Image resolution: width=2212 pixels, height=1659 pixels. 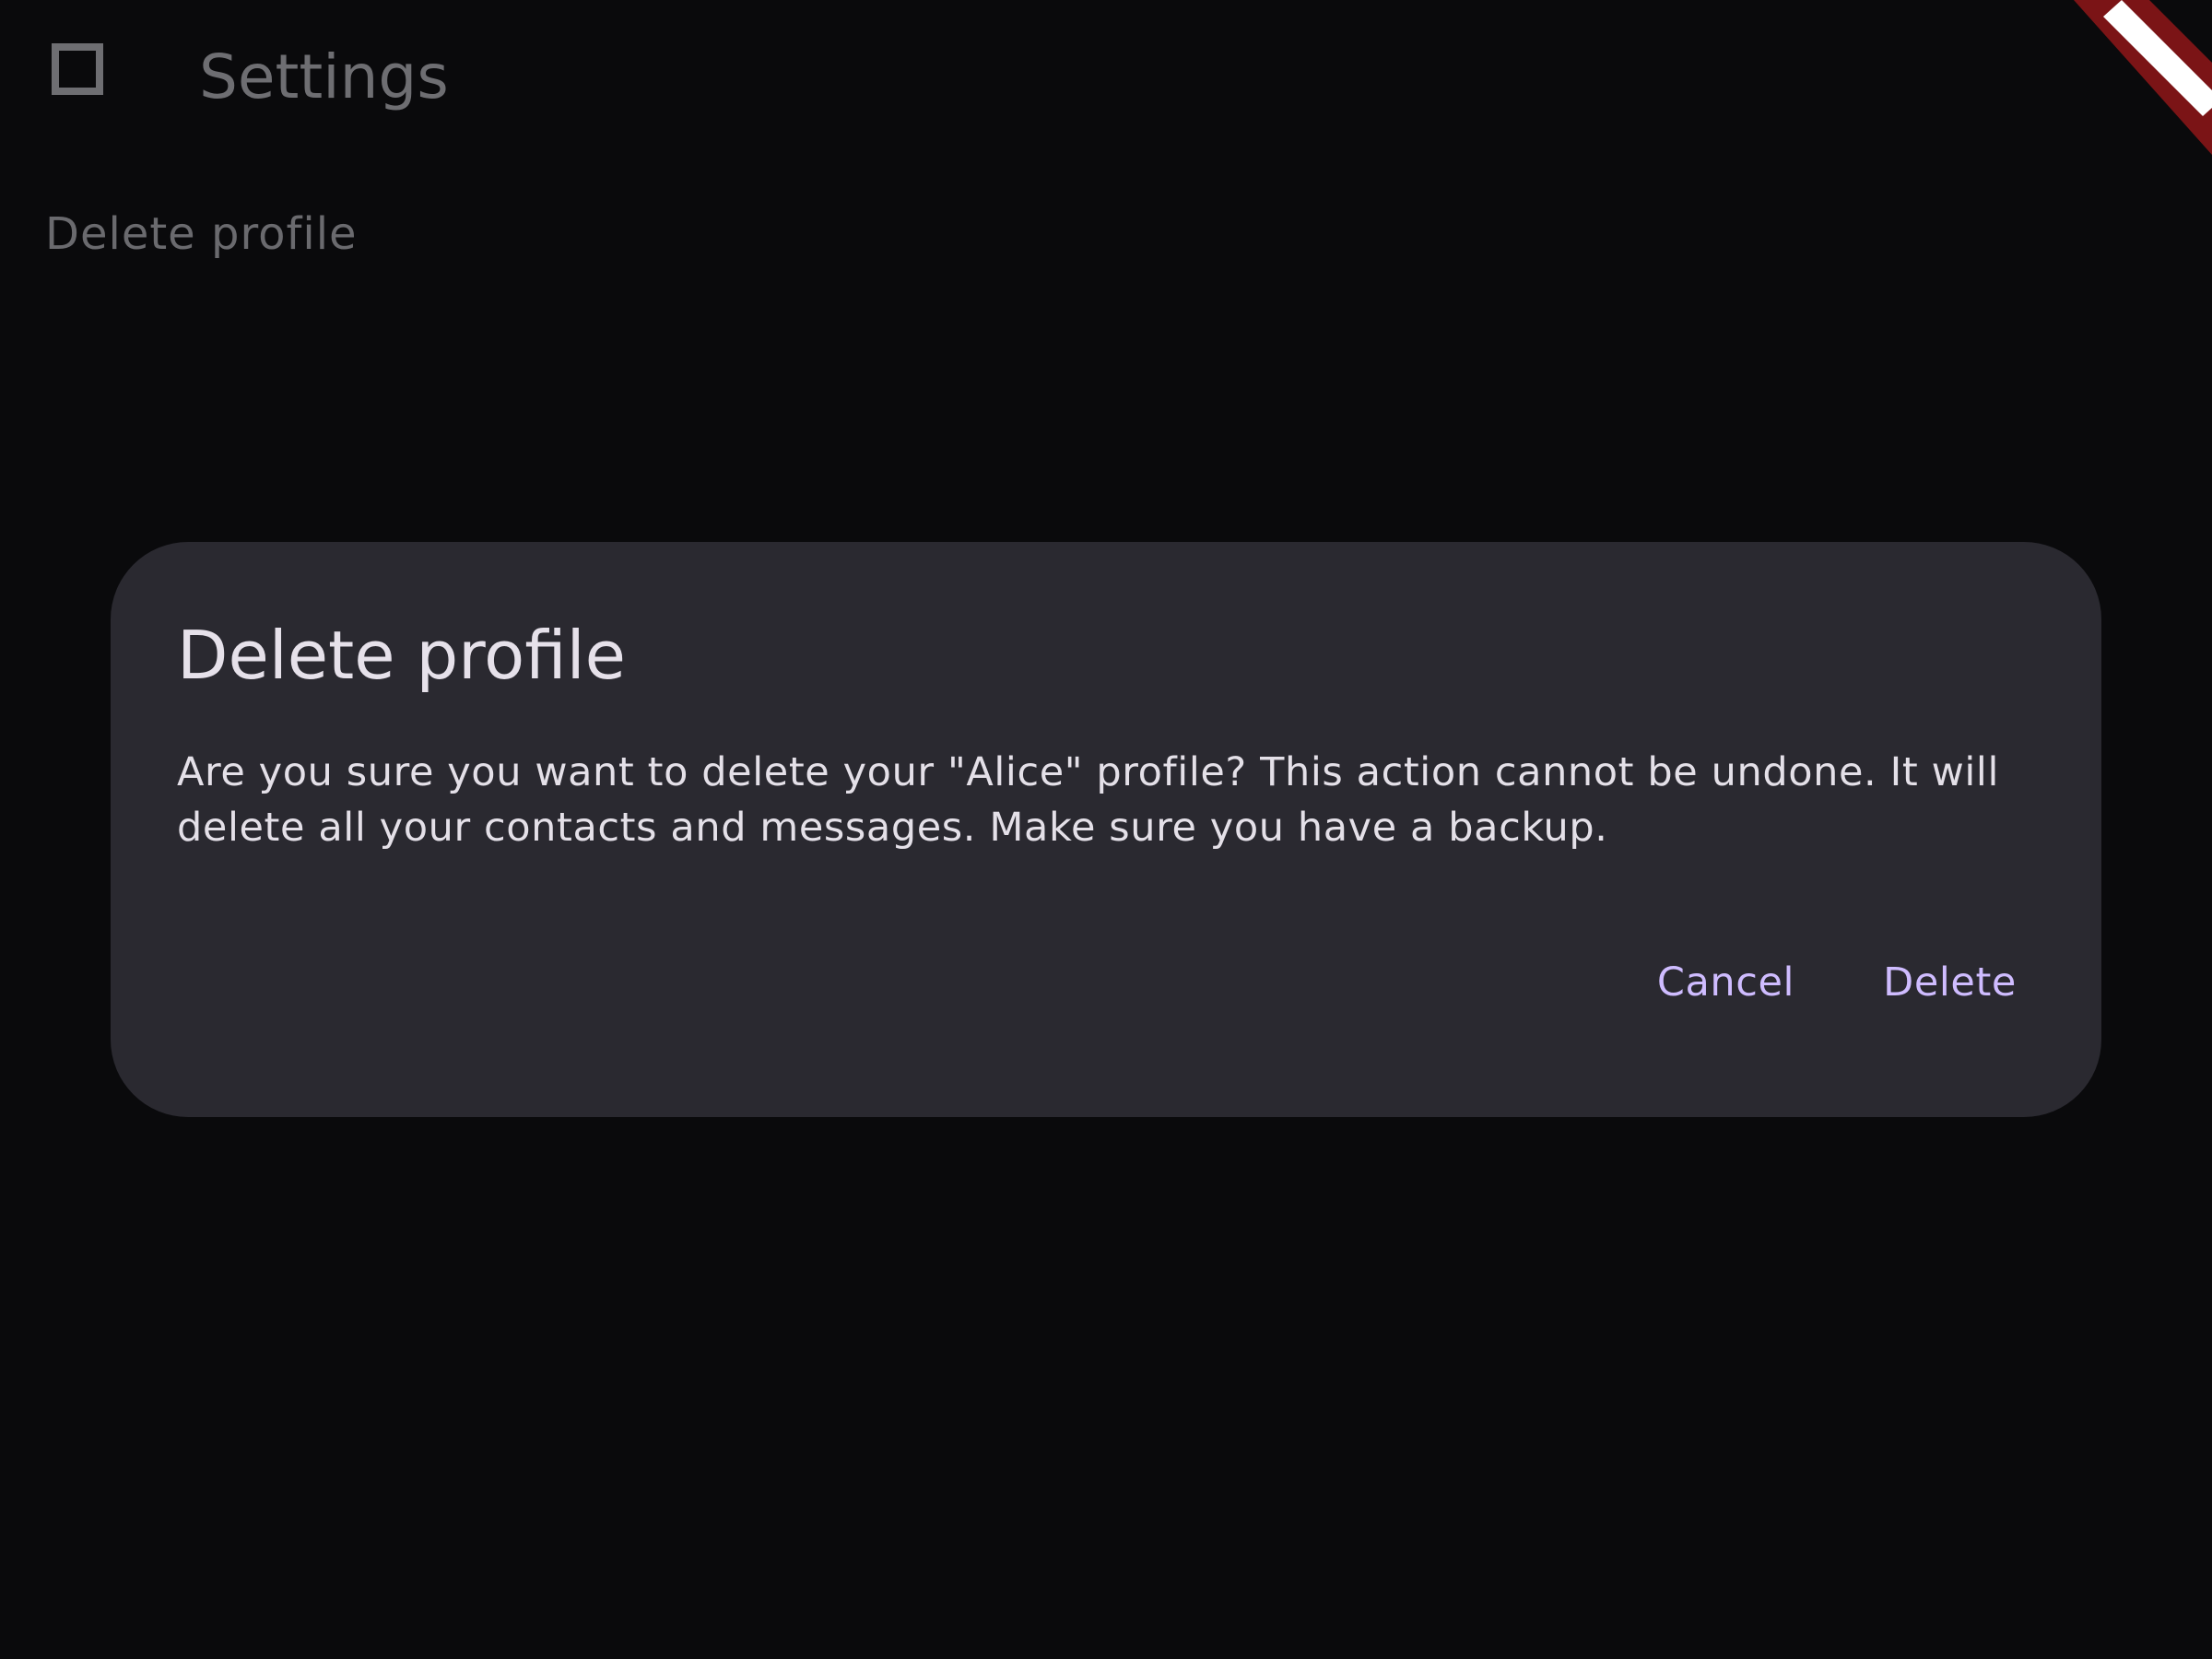 I want to click on dialog-actions: Cancel Delete, so click(x=1837, y=982).